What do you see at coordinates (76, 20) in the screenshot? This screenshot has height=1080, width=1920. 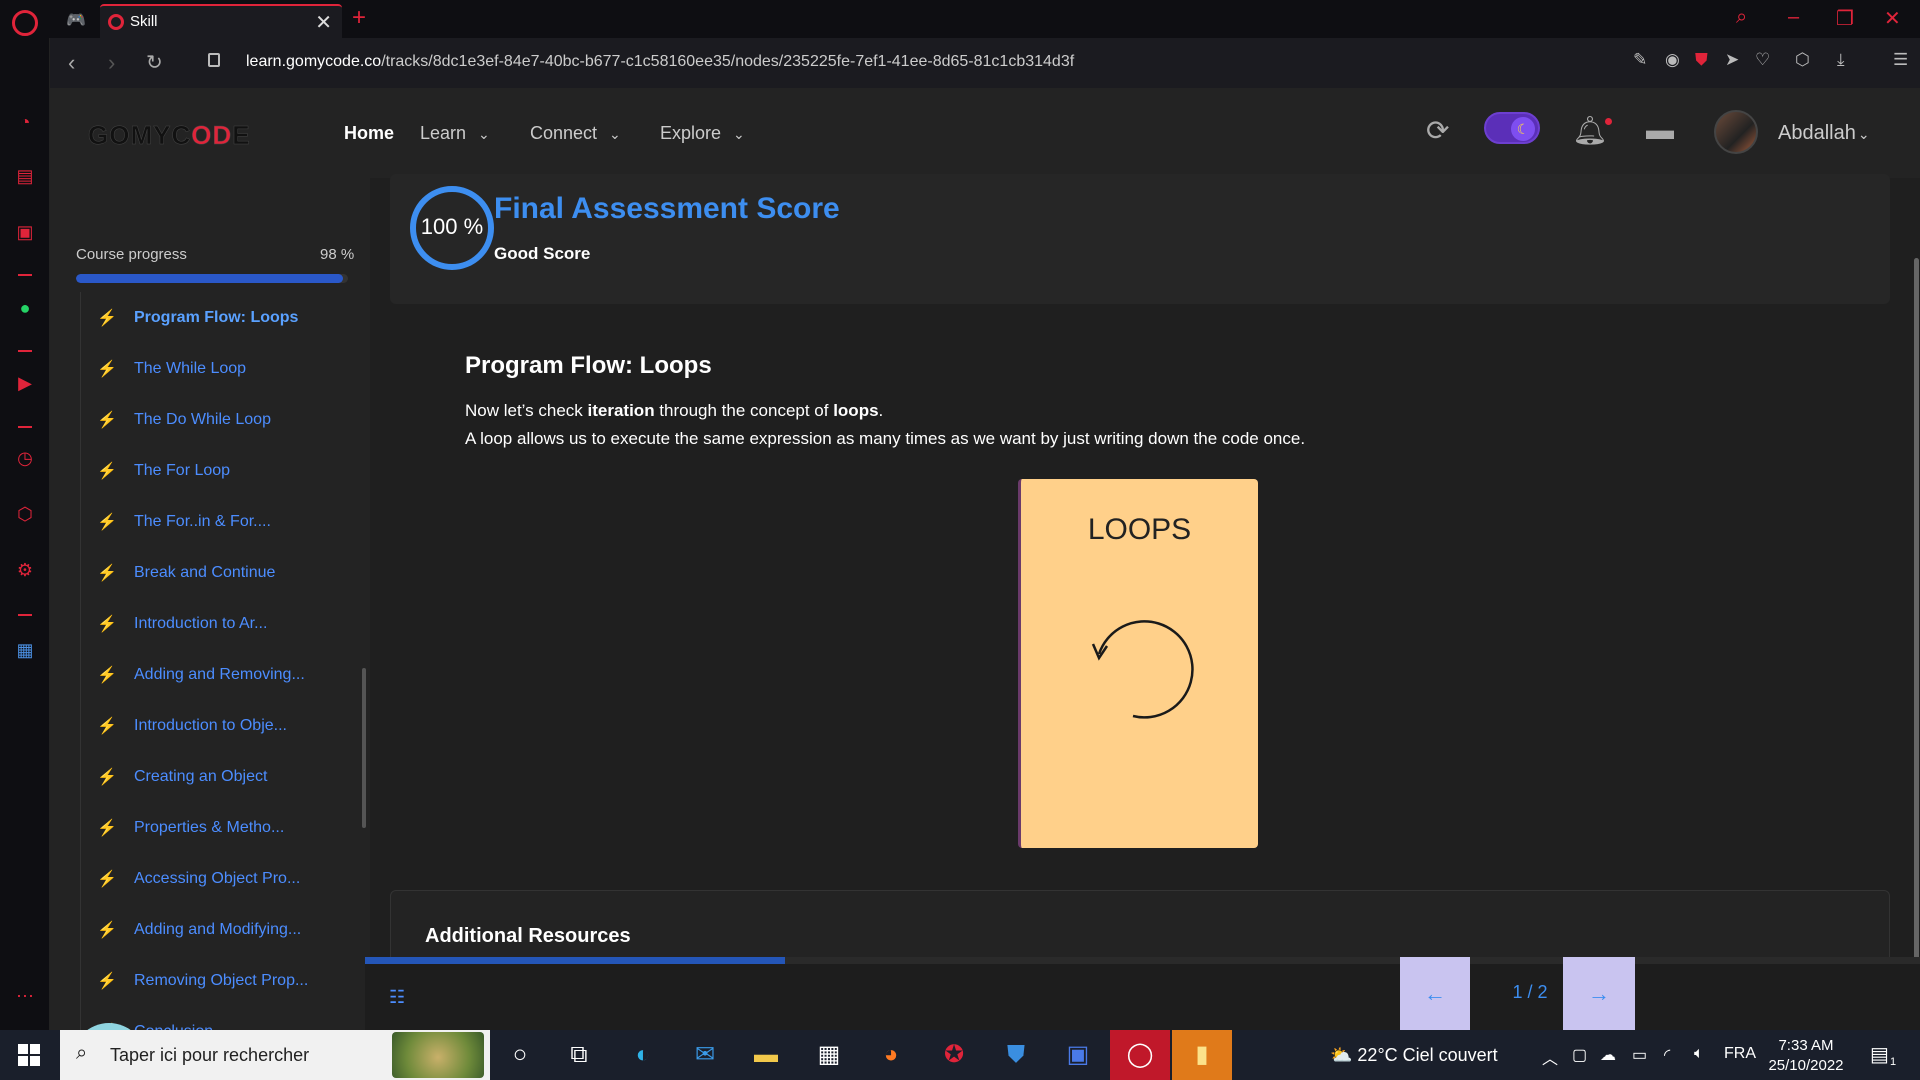 I see `gaming-icon: 🎮` at bounding box center [76, 20].